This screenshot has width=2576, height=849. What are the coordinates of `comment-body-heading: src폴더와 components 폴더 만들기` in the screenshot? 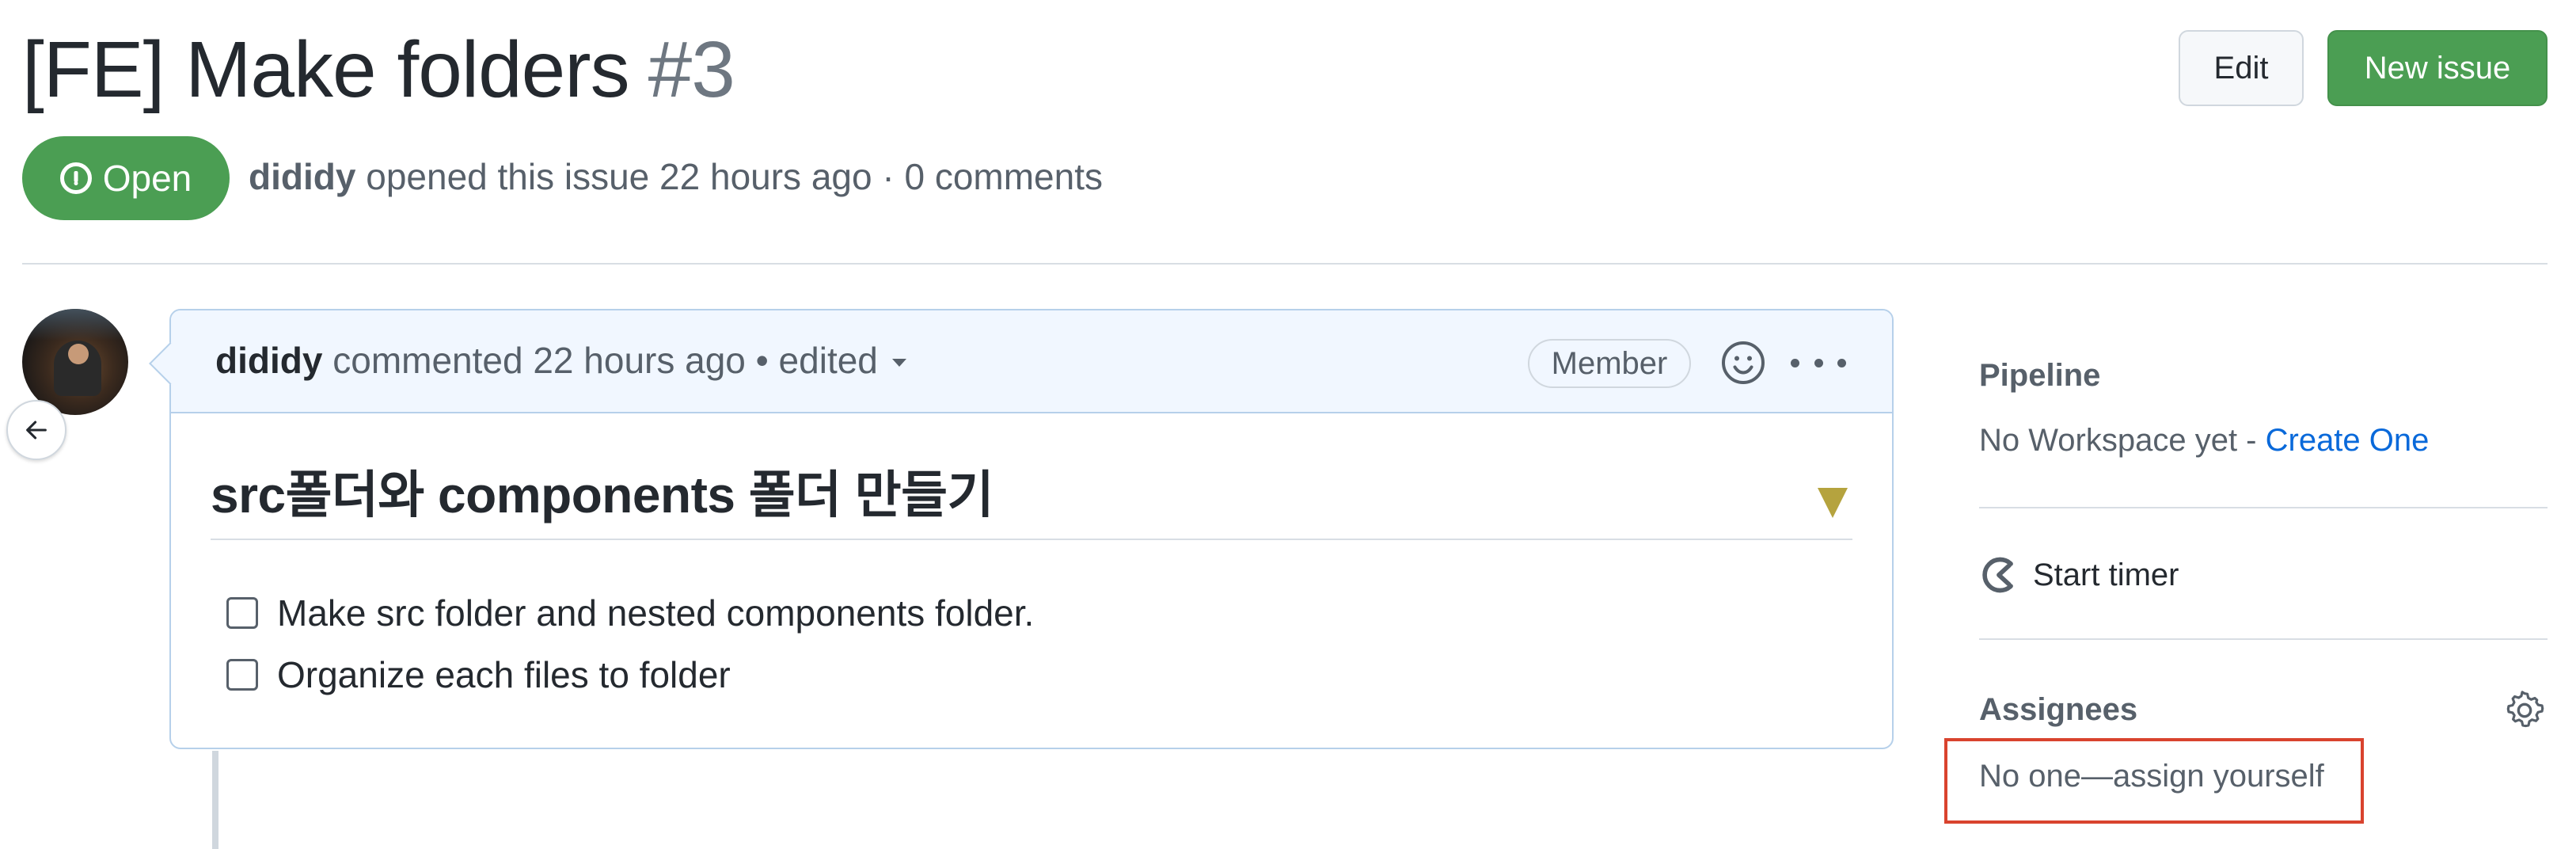 It's located at (602, 494).